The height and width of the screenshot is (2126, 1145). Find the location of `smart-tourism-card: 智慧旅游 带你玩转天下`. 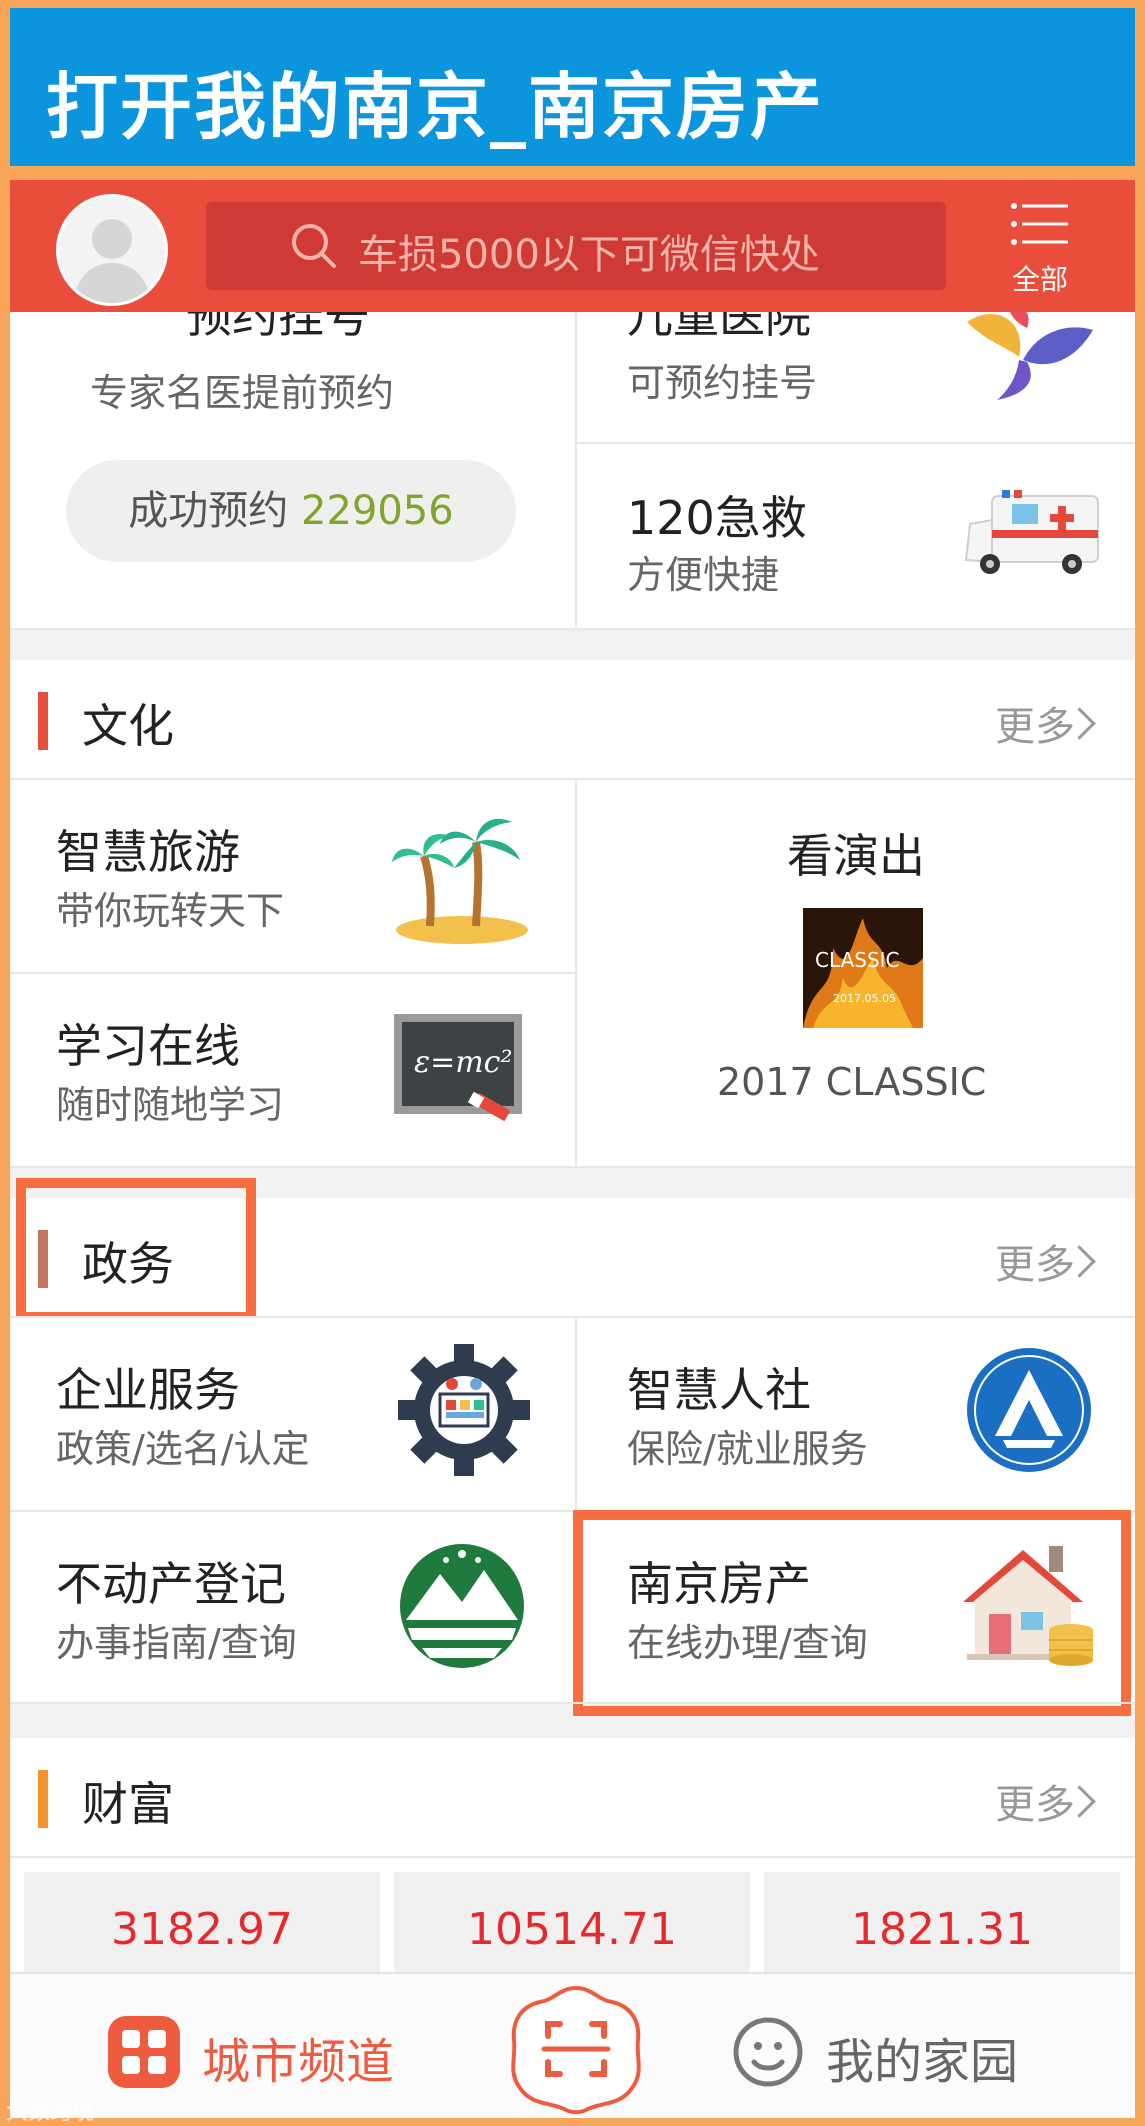

smart-tourism-card: 智慧旅游 带你玩转天下 is located at coordinates (292, 876).